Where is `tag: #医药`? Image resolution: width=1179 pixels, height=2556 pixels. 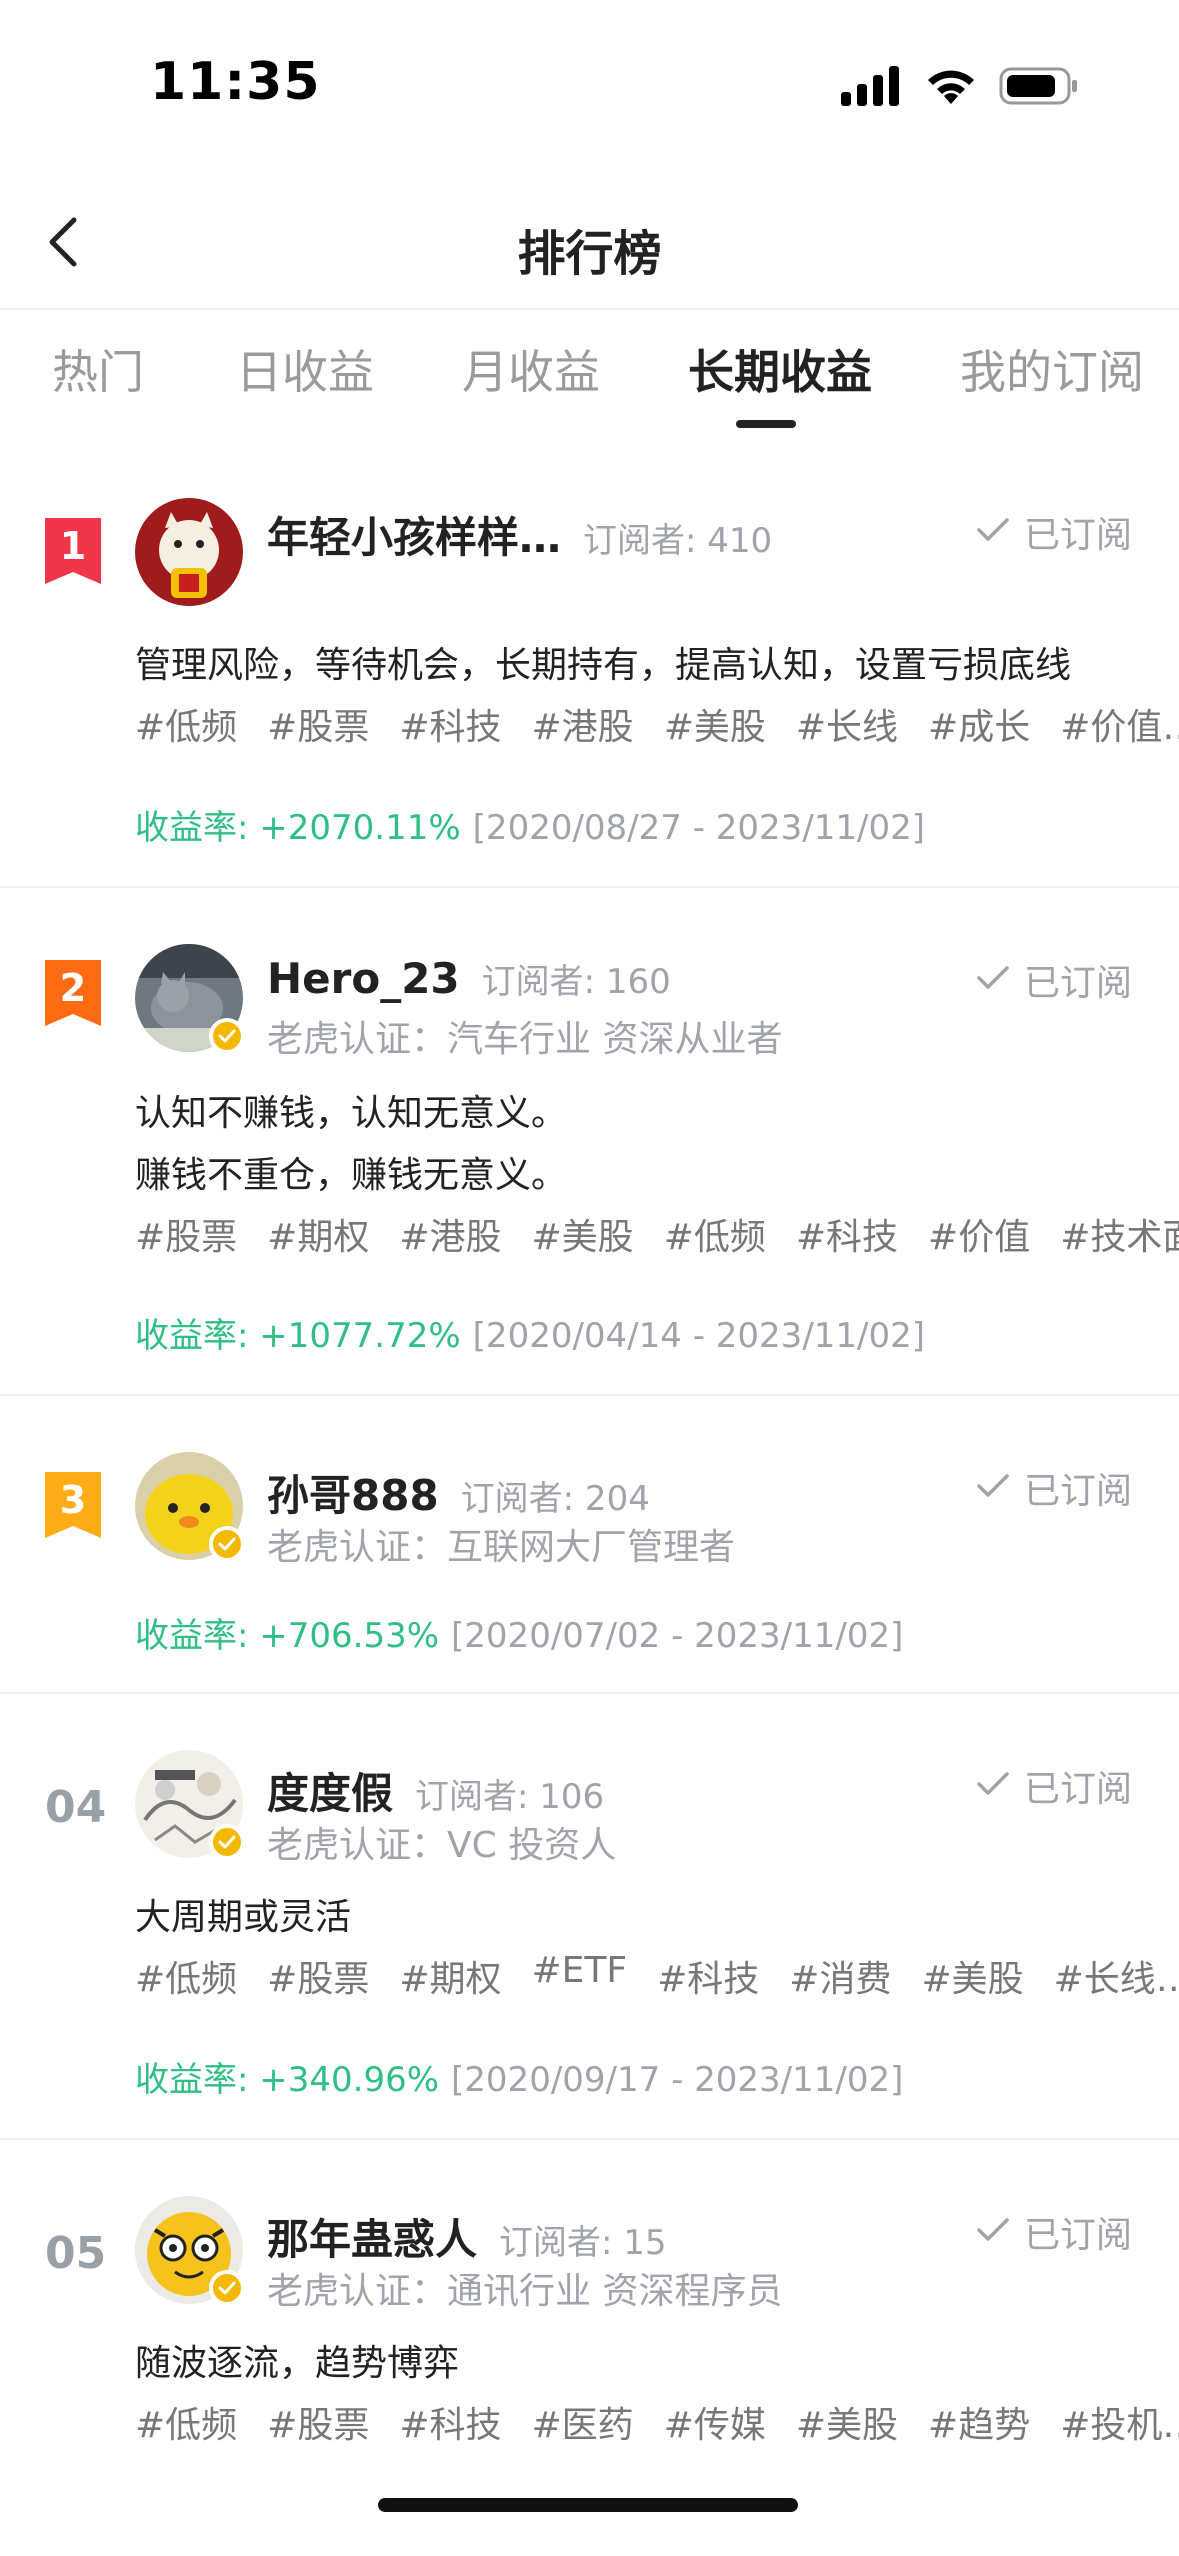
tag: #医药 is located at coordinates (583, 2422).